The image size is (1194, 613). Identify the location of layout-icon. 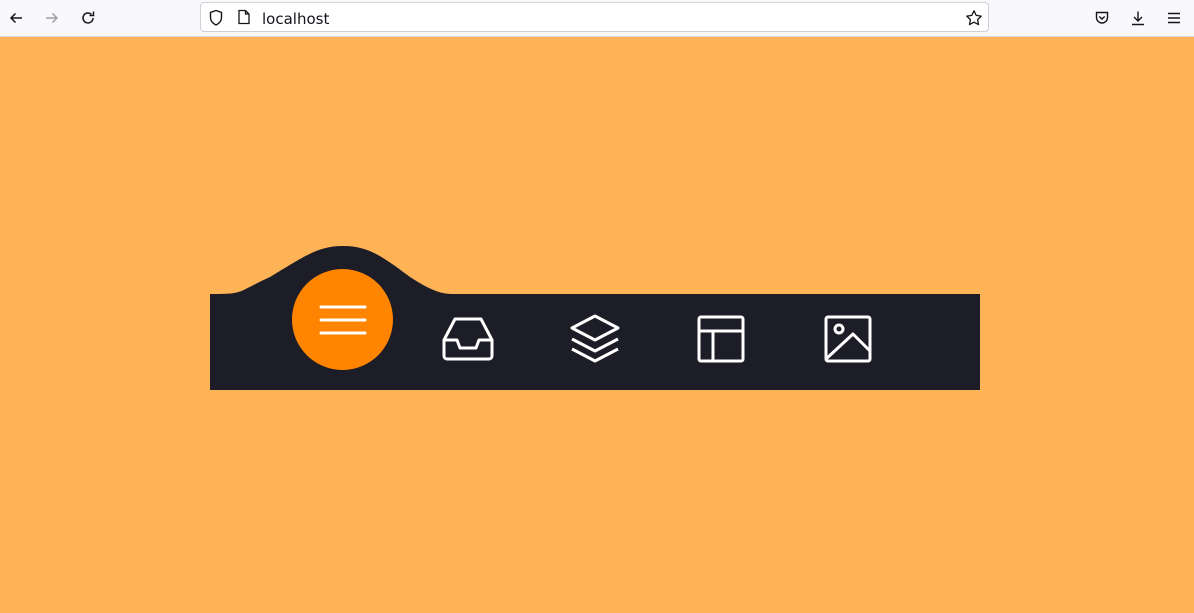
(721, 339).